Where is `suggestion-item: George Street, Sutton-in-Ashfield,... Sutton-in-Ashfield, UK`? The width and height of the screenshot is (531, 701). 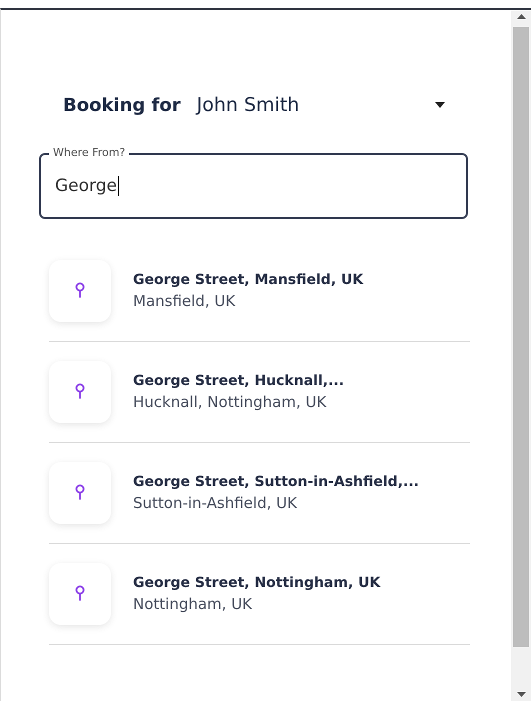
suggestion-item: George Street, Sutton-in-Ashfield,... Sutton-in-Ashfield, UK is located at coordinates (259, 493).